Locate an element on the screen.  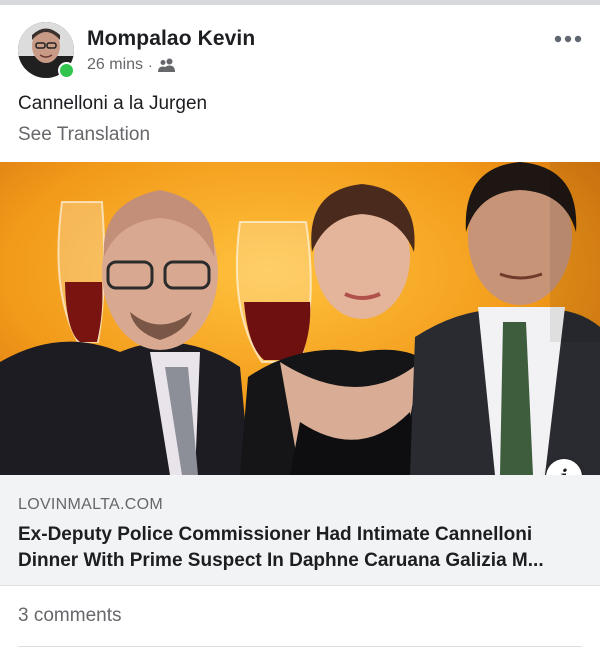
more-options-icon is located at coordinates (568, 39).